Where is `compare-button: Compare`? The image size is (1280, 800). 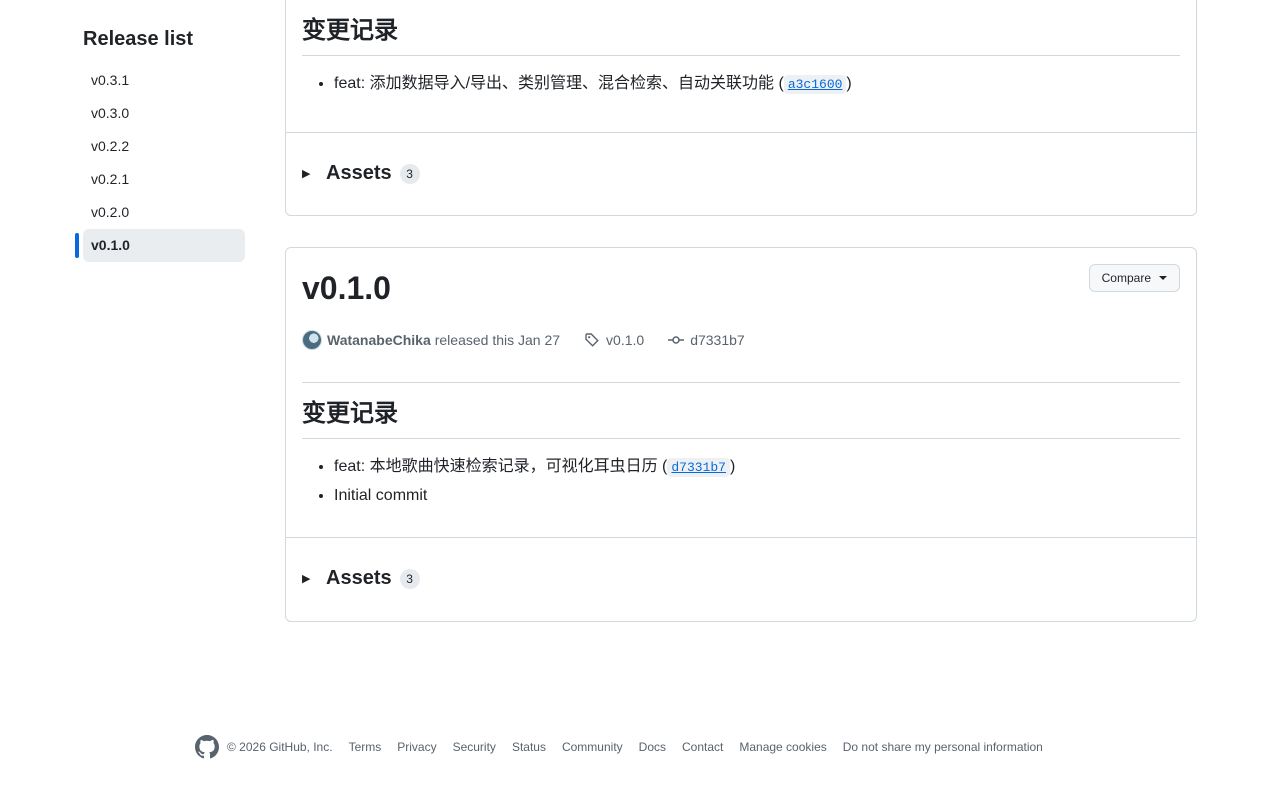 compare-button: Compare is located at coordinates (1134, 278).